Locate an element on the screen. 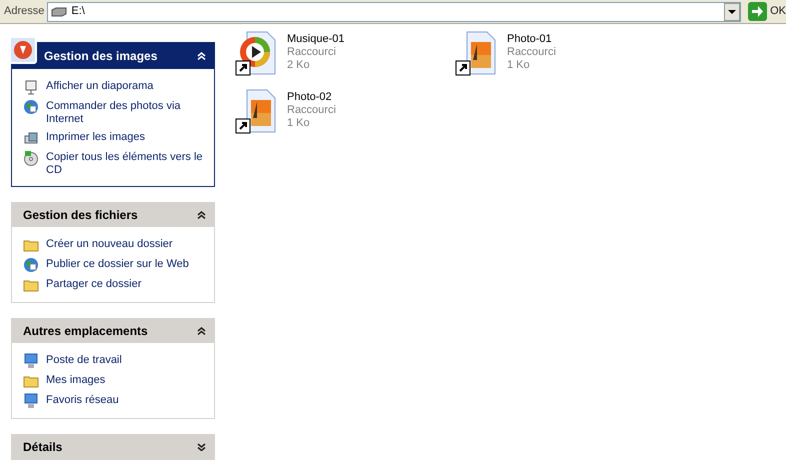 This screenshot has height=464, width=786. task-link: Favoris réseau is located at coordinates (82, 400).